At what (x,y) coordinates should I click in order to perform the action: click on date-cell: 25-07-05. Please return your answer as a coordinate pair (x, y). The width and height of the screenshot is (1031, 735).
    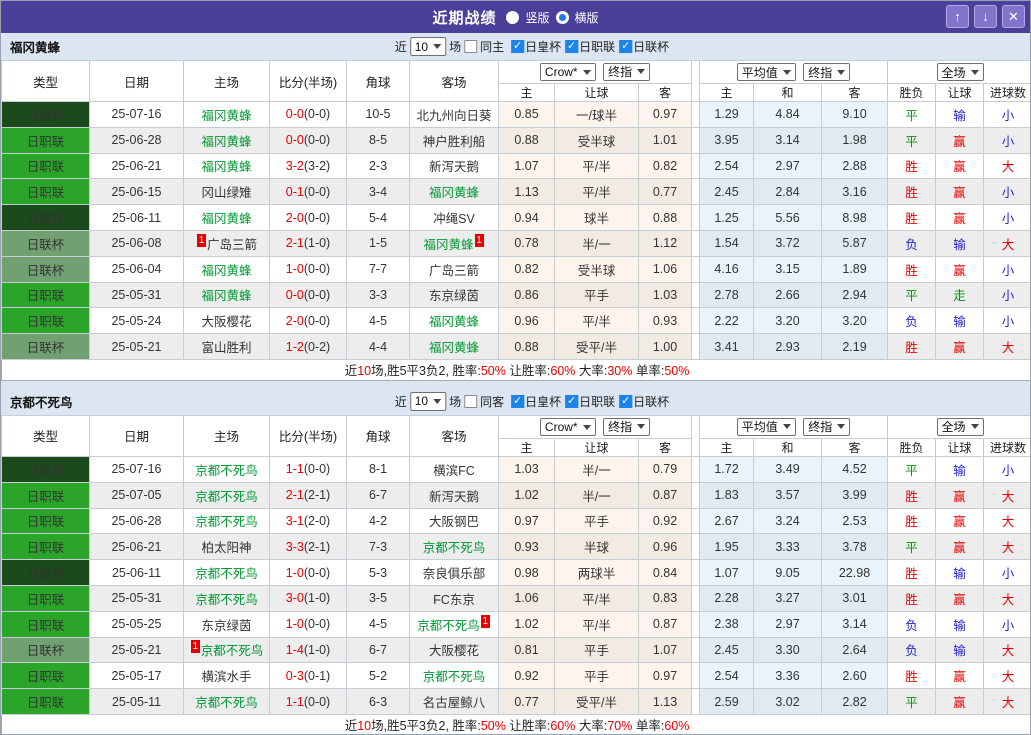
    Looking at the image, I should click on (136, 495).